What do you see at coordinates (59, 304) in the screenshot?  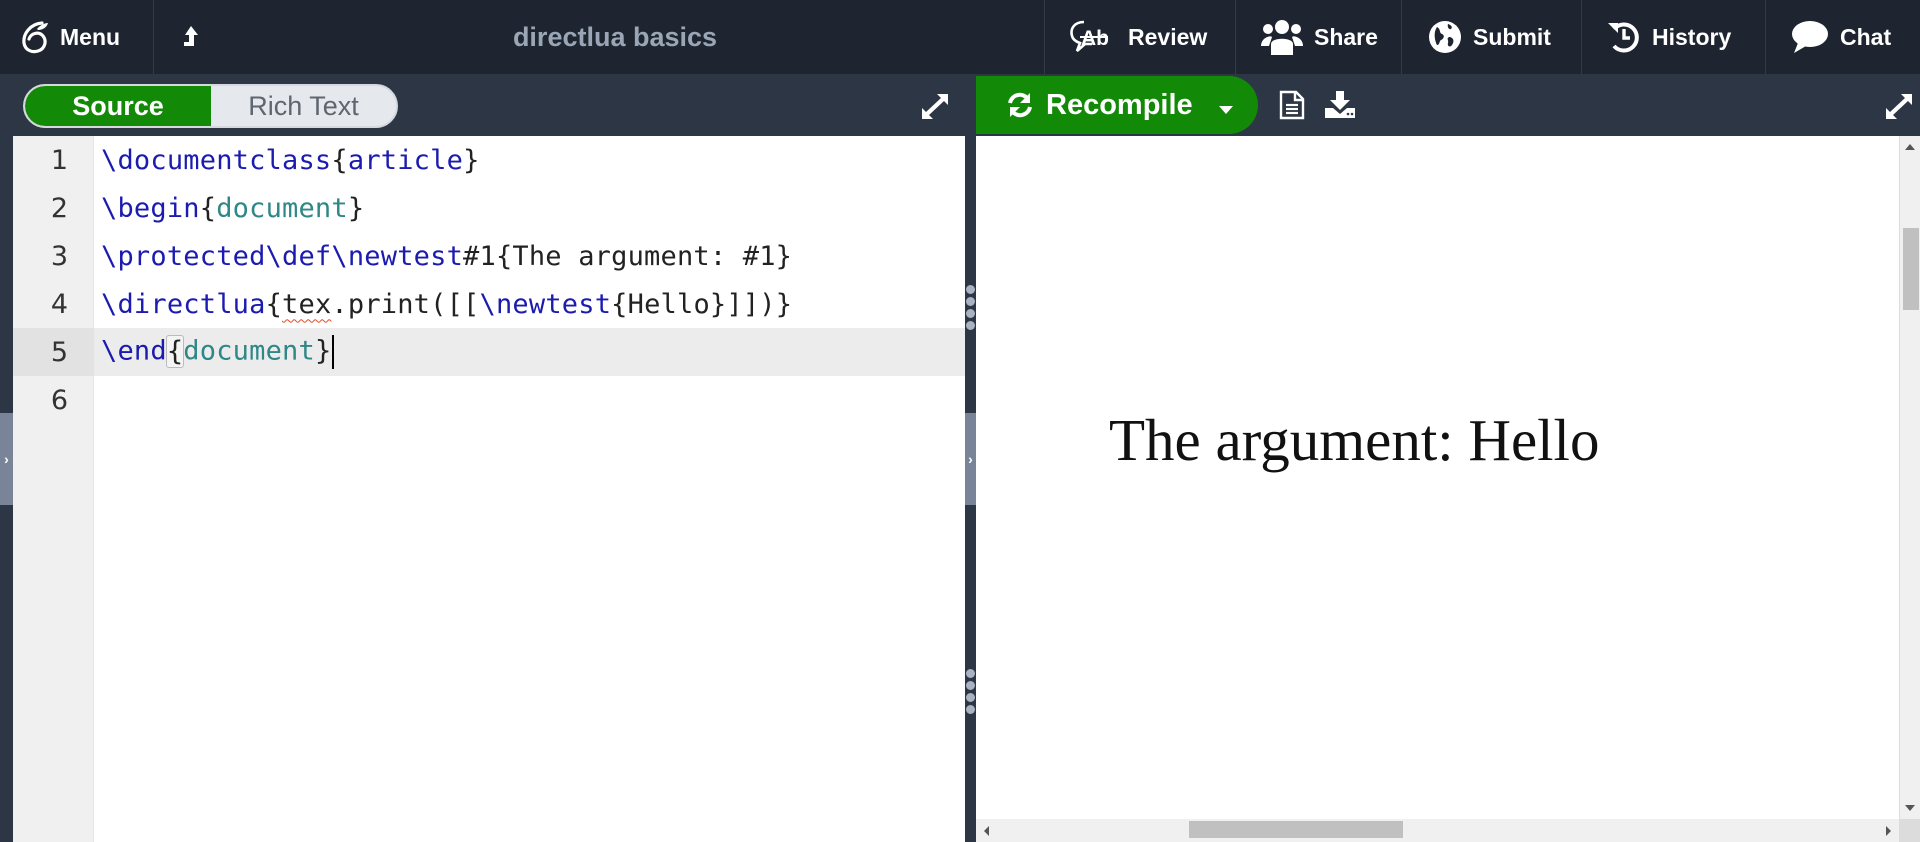 I see `line-number: 4` at bounding box center [59, 304].